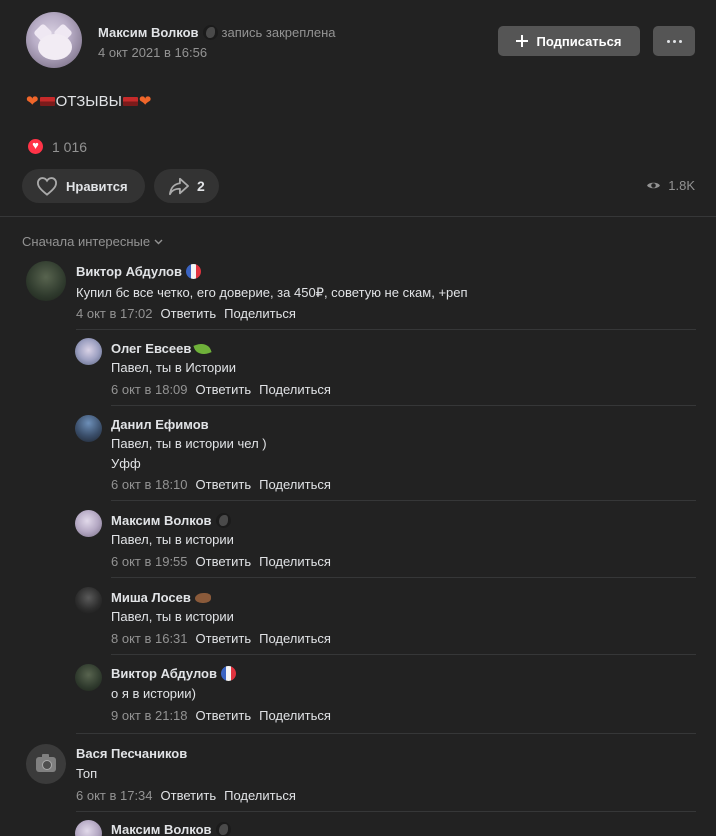 The image size is (716, 836). I want to click on comment-text: Павел, ты в Истории, so click(174, 367).